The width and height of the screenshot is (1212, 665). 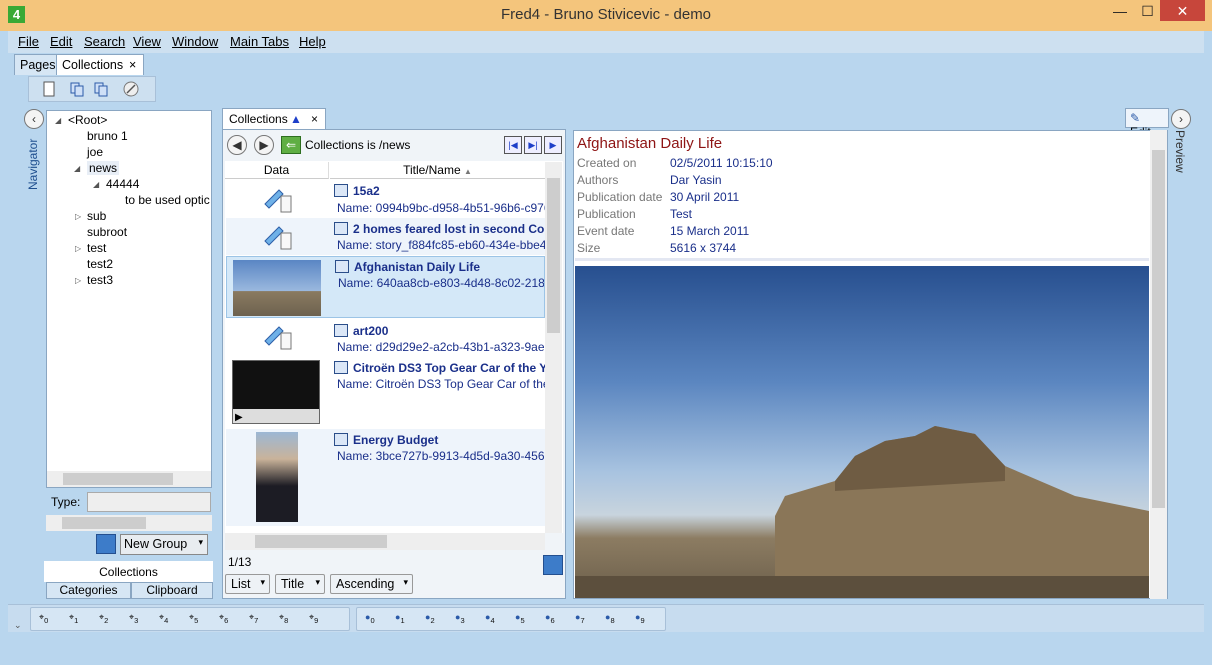 I want to click on tree-item-root: <Root>, so click(x=87, y=120).